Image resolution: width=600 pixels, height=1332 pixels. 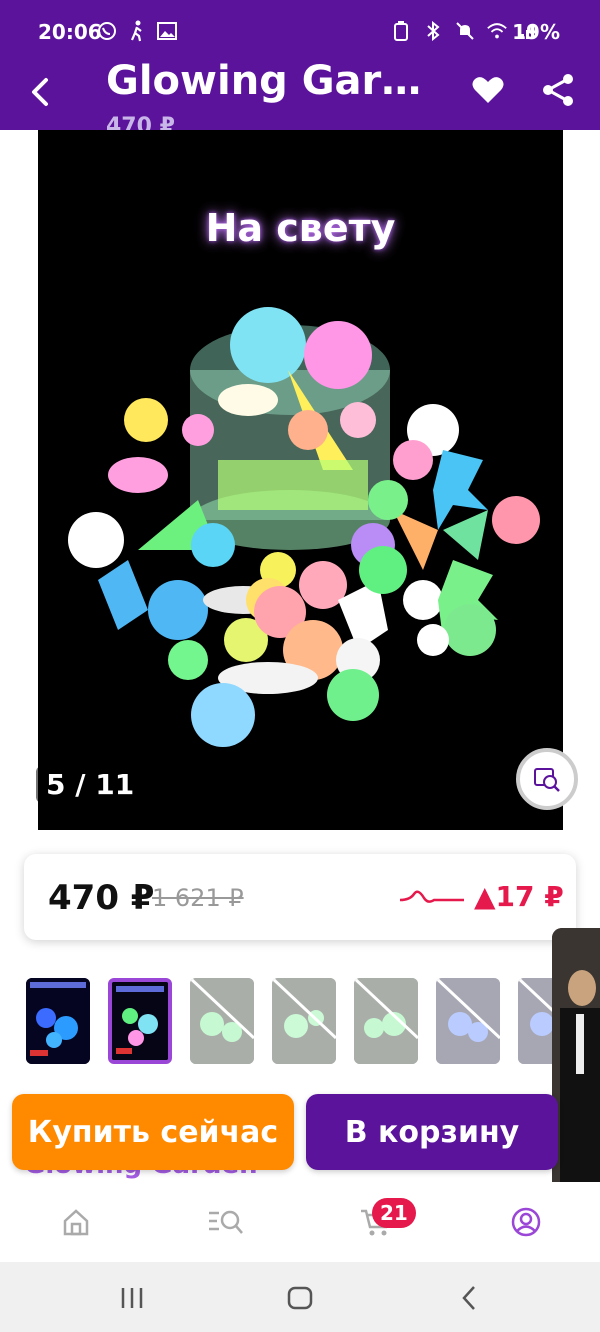 What do you see at coordinates (465, 31) in the screenshot?
I see `mute-icon` at bounding box center [465, 31].